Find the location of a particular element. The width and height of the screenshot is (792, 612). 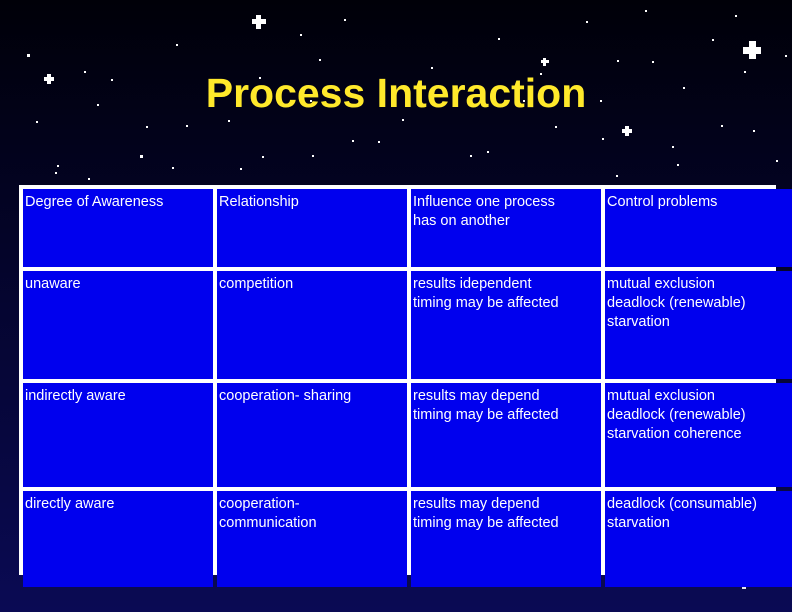

cell-line: unaware is located at coordinates (53, 284).